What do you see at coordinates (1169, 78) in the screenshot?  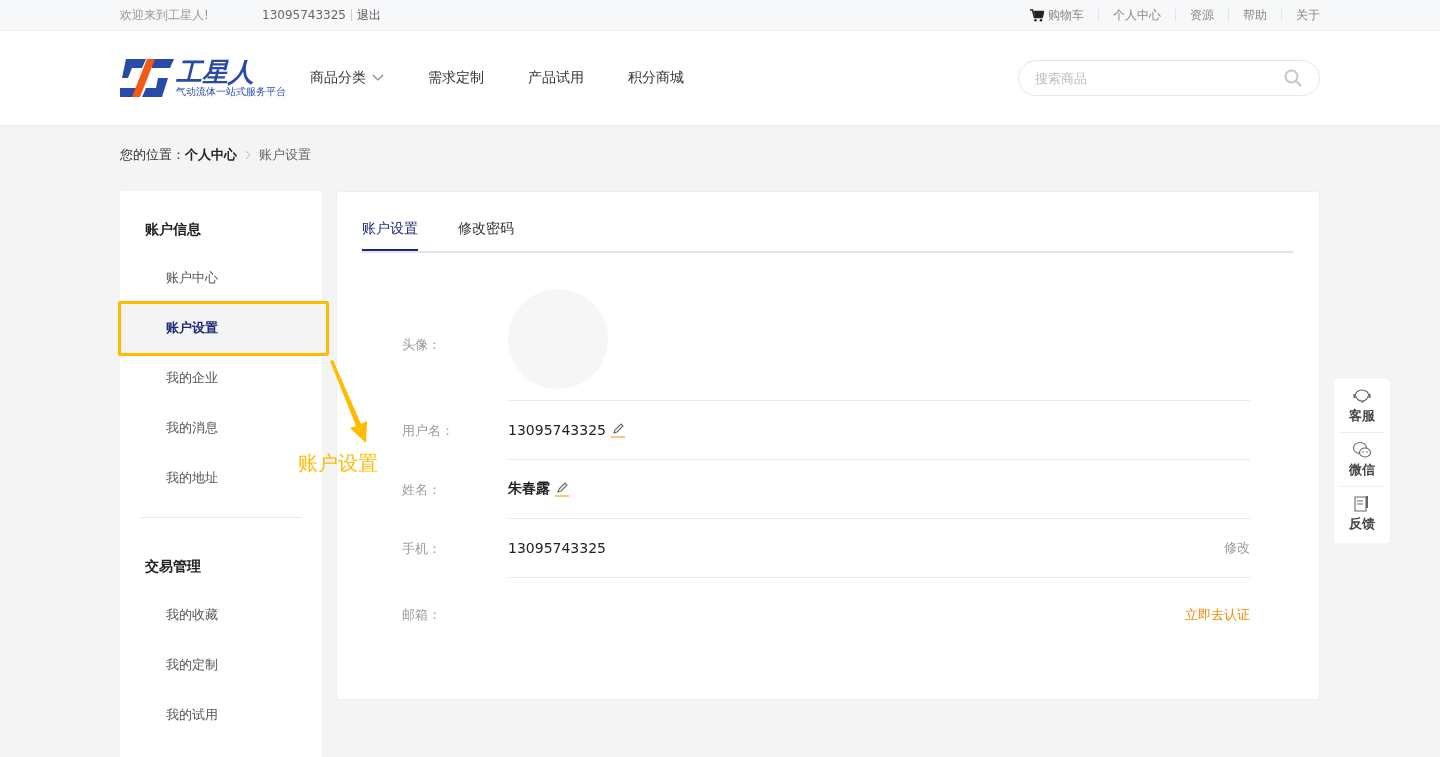 I see `search-field: 搜索商品` at bounding box center [1169, 78].